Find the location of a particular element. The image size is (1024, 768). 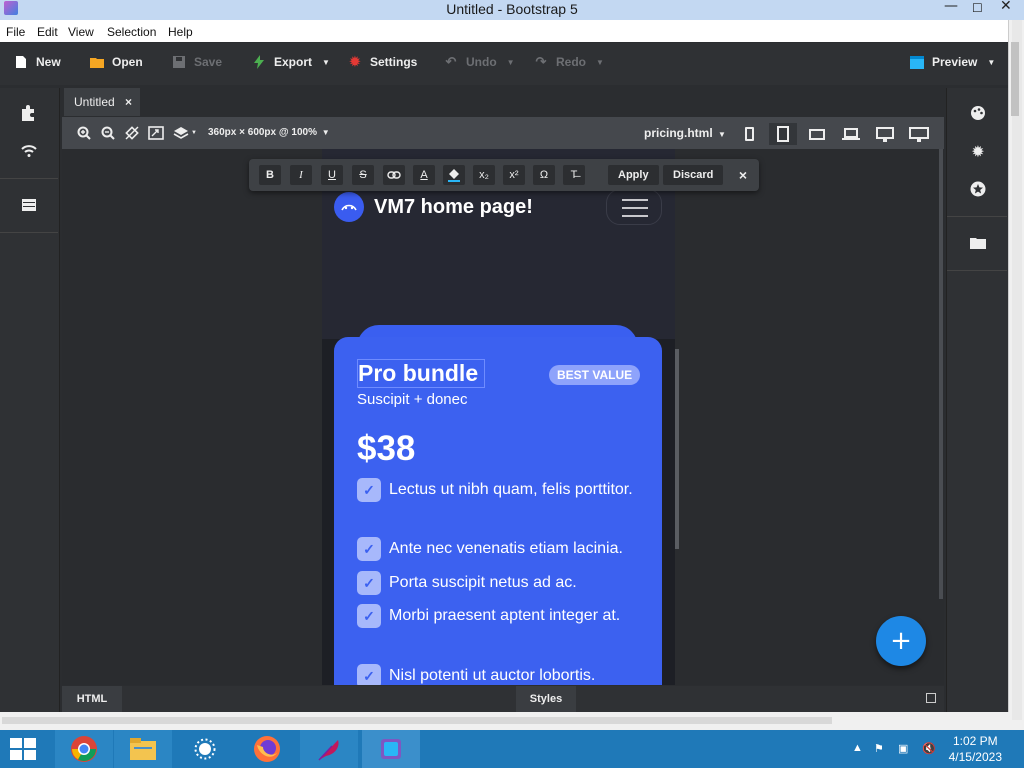

hero-section: Button is located at coordinates (498, 299).